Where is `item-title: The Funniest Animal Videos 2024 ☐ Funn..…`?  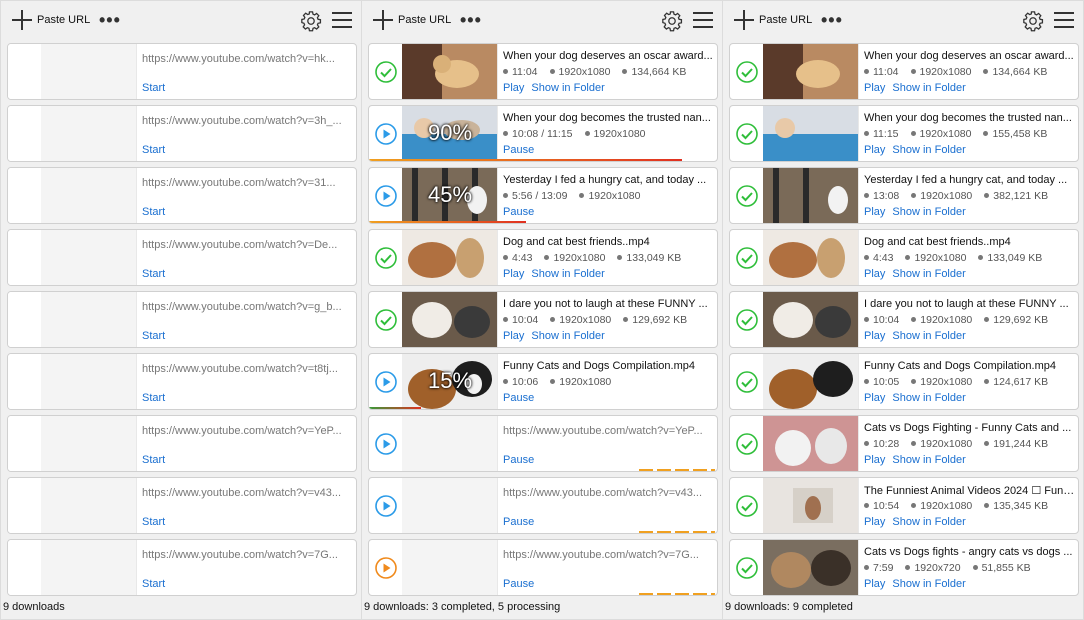 item-title: The Funniest Animal Videos 2024 ☐ Funn..… is located at coordinates (970, 491).